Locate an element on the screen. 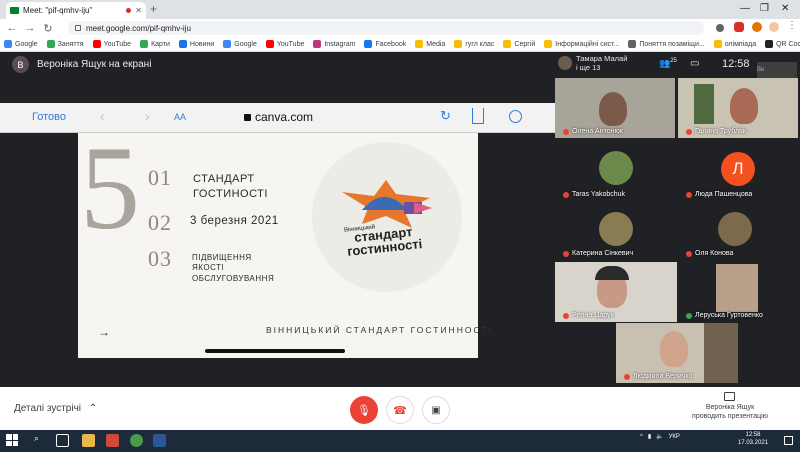  maximize-icon: ❐ is located at coordinates (764, 8).